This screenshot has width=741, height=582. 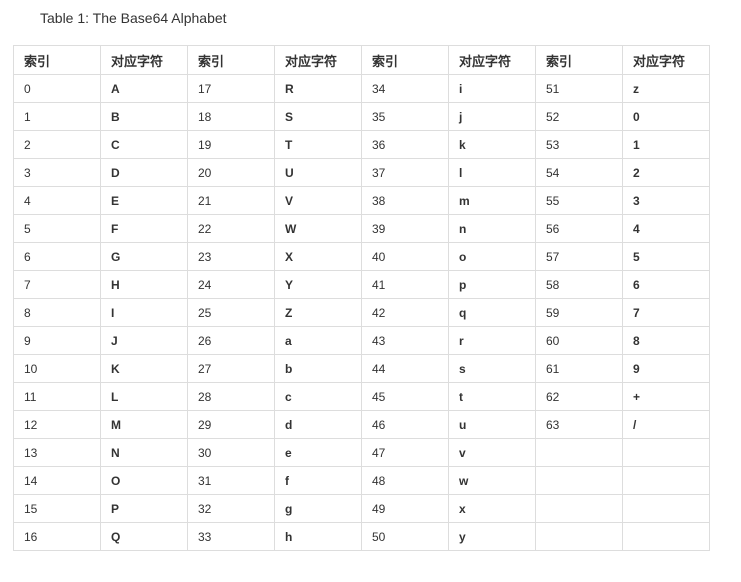 I want to click on index-cell: 32, so click(x=231, y=508).